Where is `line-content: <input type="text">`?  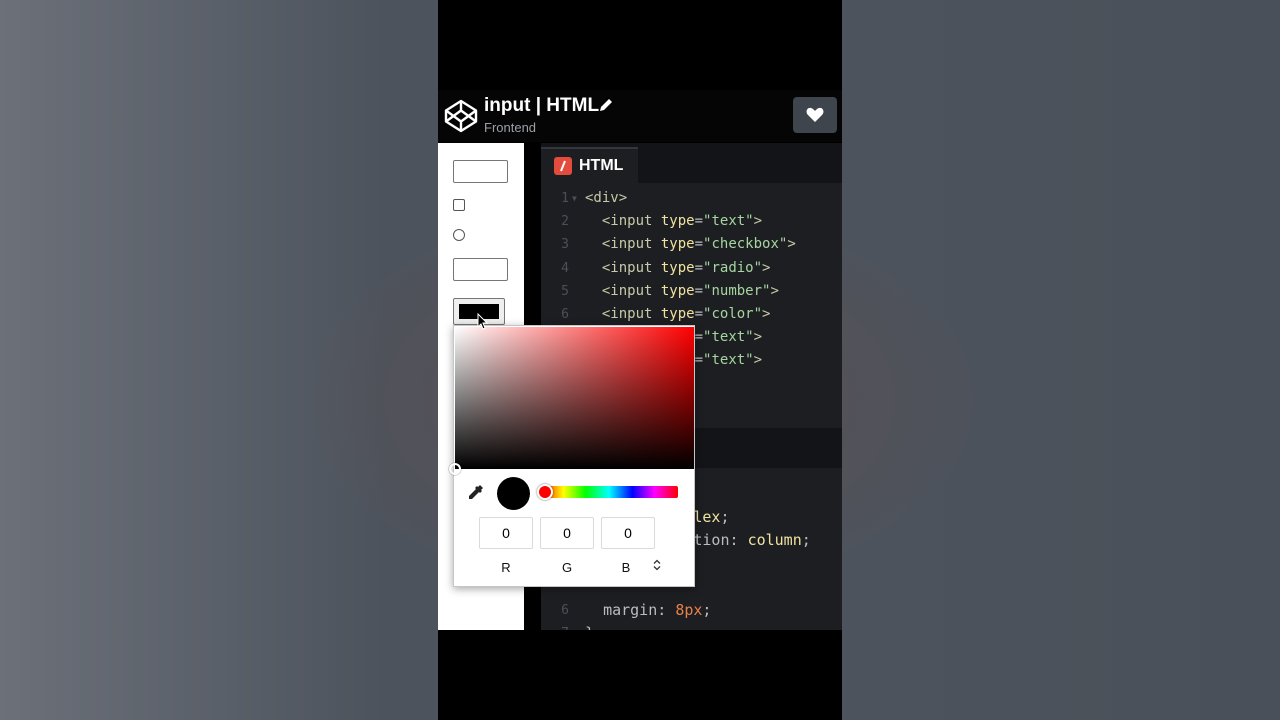 line-content: <input type="text"> is located at coordinates (682, 221).